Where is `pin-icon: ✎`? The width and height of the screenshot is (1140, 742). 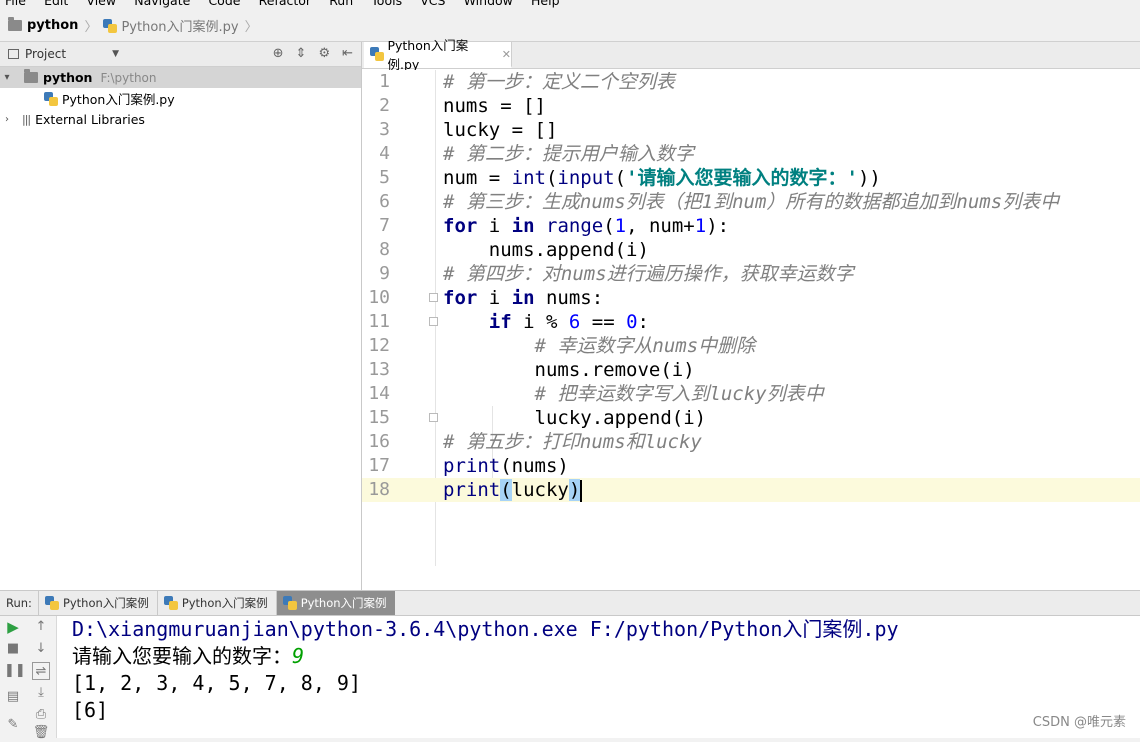
pin-icon: ✎ is located at coordinates (13, 725).